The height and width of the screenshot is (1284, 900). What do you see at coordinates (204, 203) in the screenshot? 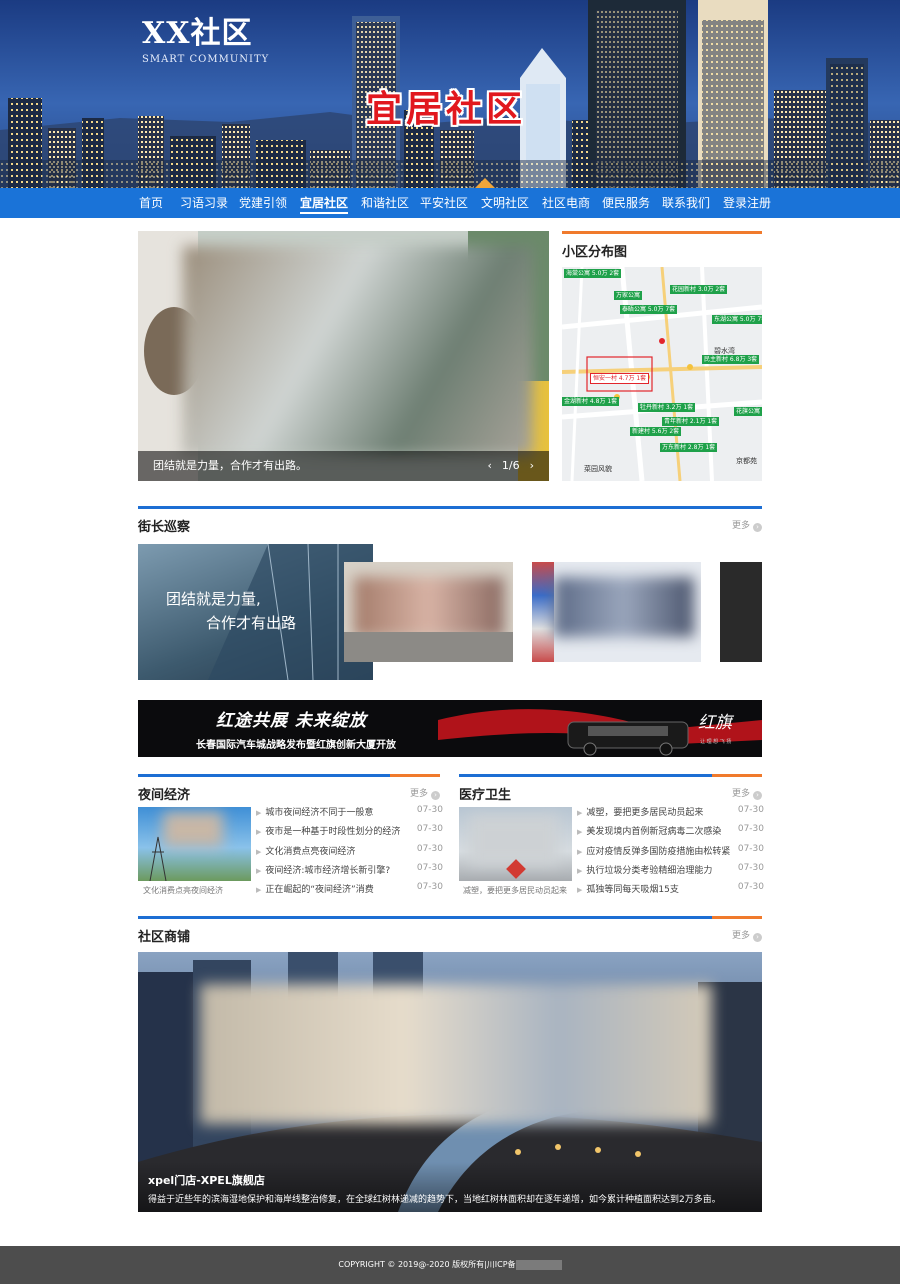
I see `nav-item: 习语习录` at bounding box center [204, 203].